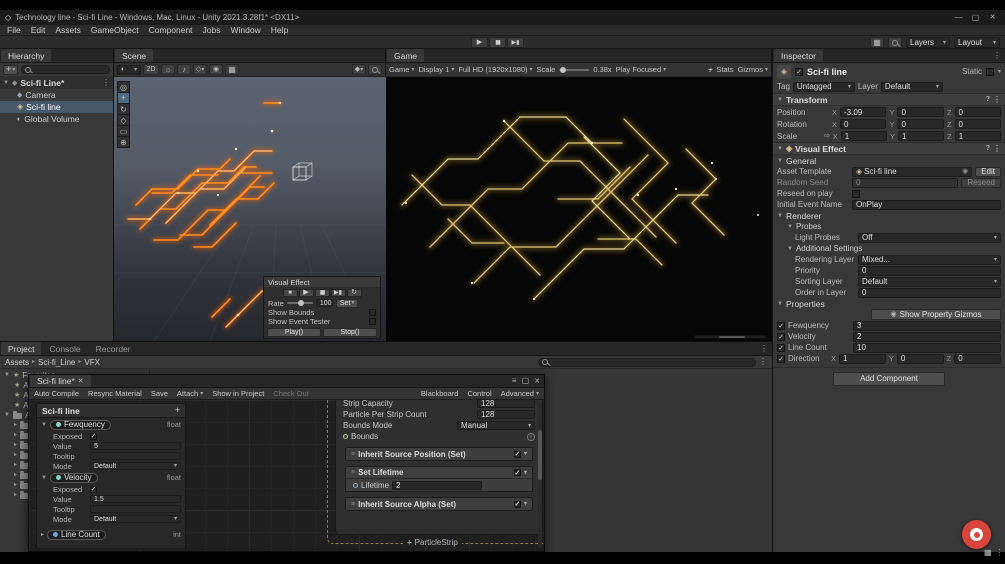  Describe the element at coordinates (129, 69) in the screenshot. I see `draw-mode-dropdown` at that location.